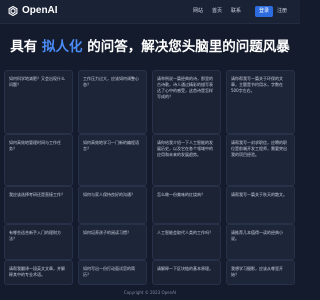 The width and height of the screenshot is (320, 300). Describe the element at coordinates (186, 205) in the screenshot. I see `question-card: 怎么做一份美味的红烧肉？` at that location.